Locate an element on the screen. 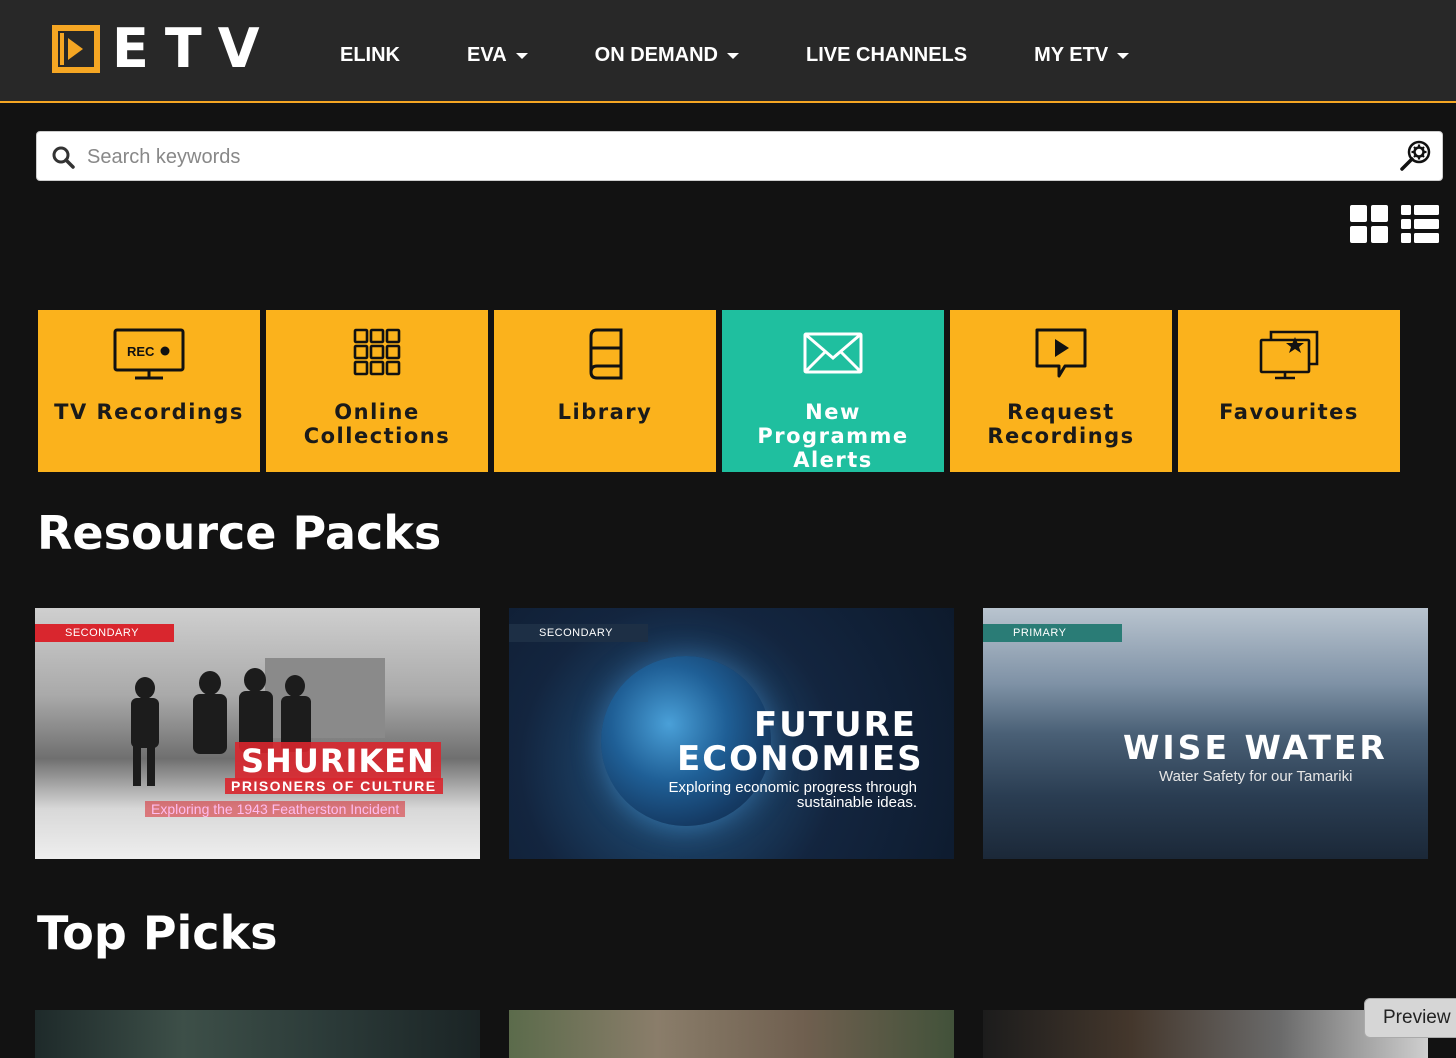 This screenshot has height=1058, width=1456. svg-text: REC is located at coordinates (141, 351).